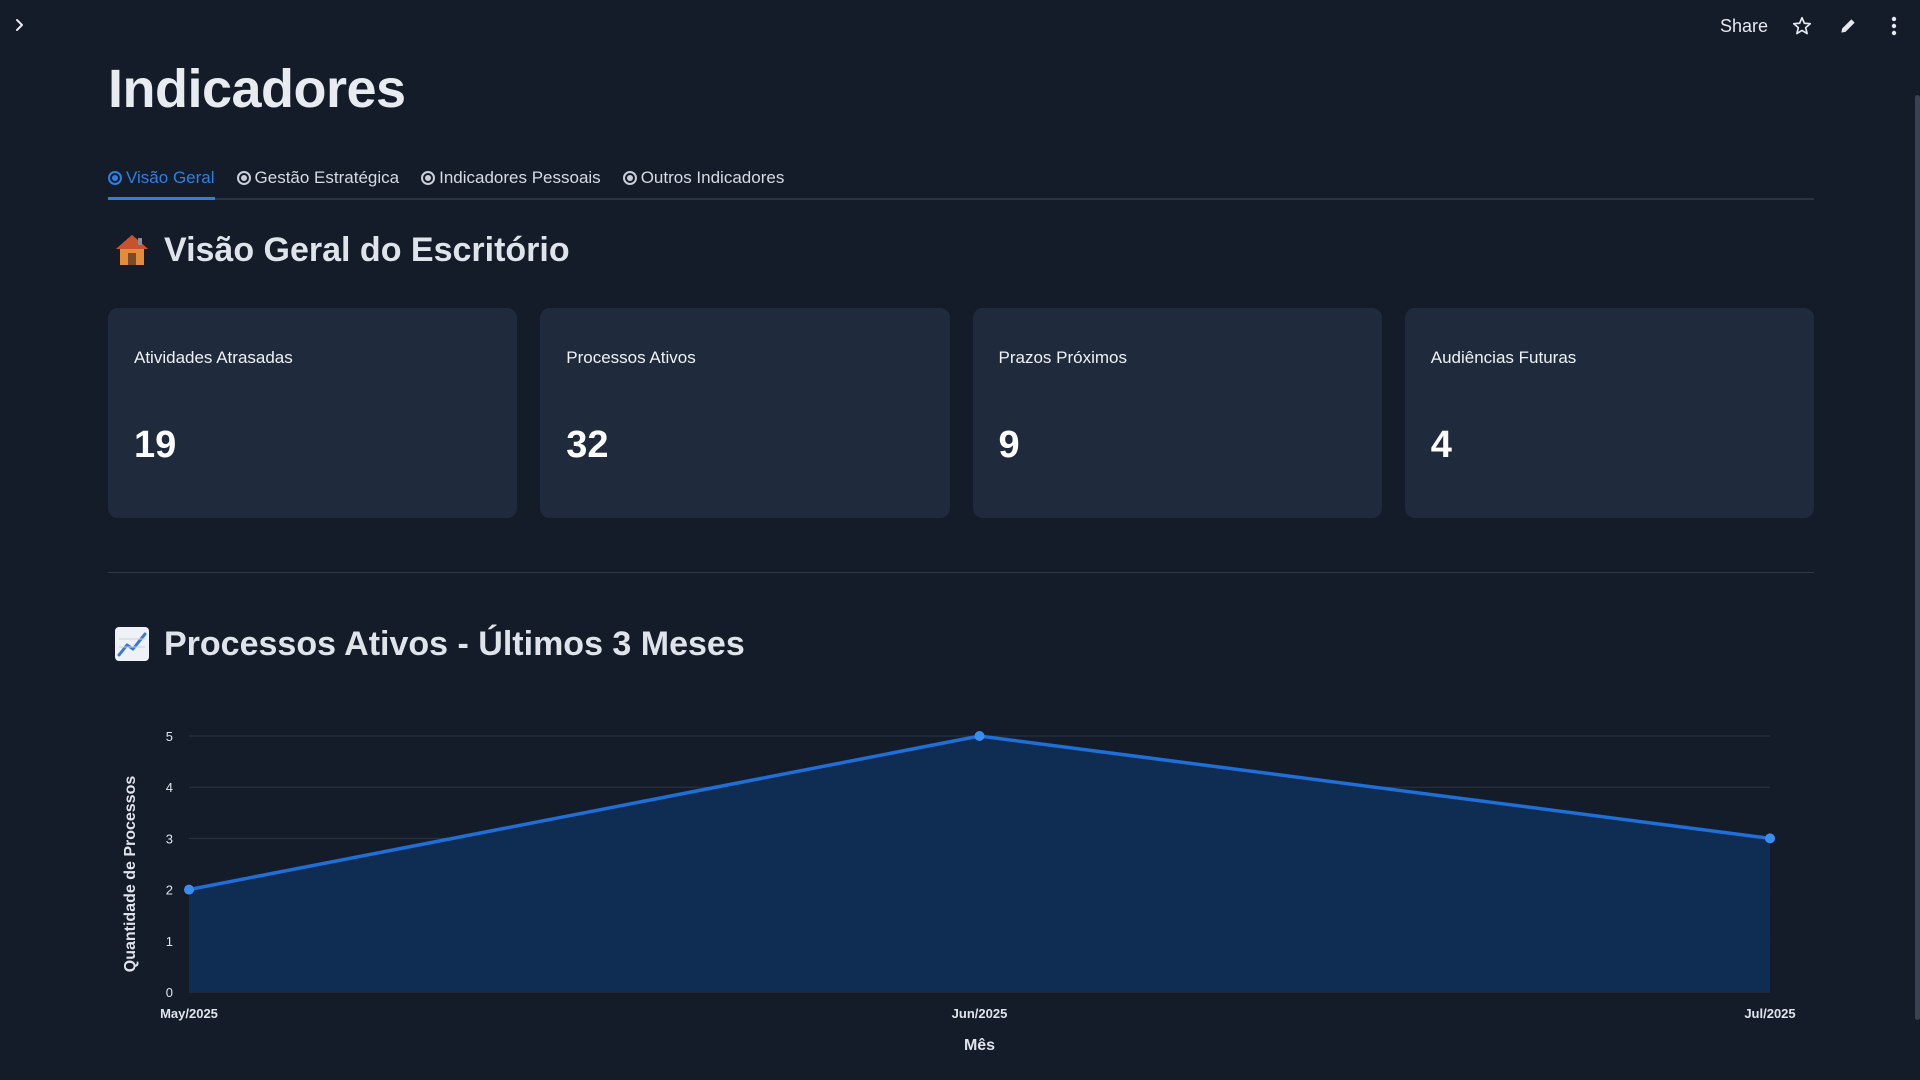 This screenshot has width=1920, height=1080. Describe the element at coordinates (1894, 26) in the screenshot. I see `more-vertical-icon` at that location.